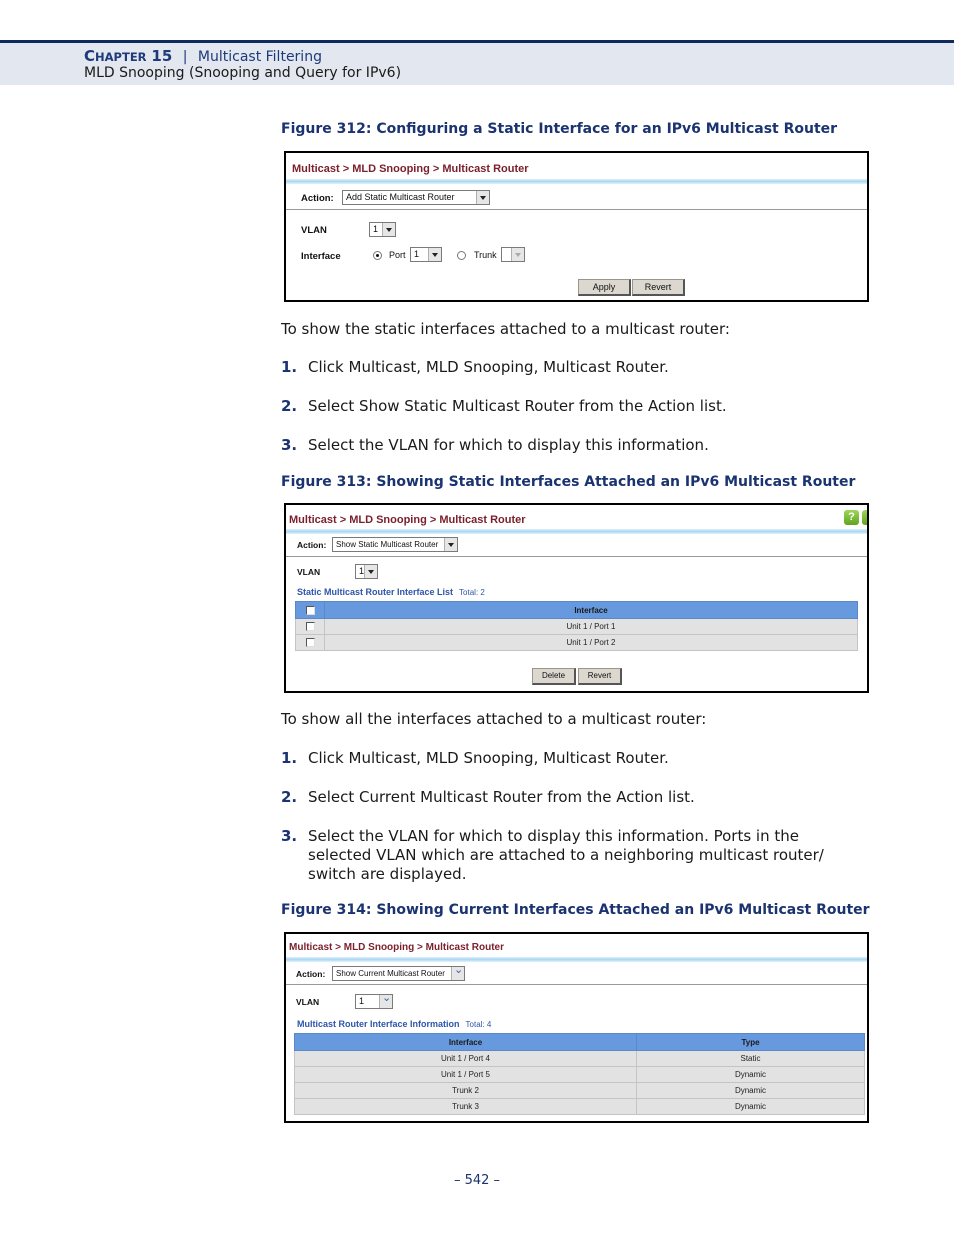  Describe the element at coordinates (851, 517) in the screenshot. I see `help-icon: ?` at that location.